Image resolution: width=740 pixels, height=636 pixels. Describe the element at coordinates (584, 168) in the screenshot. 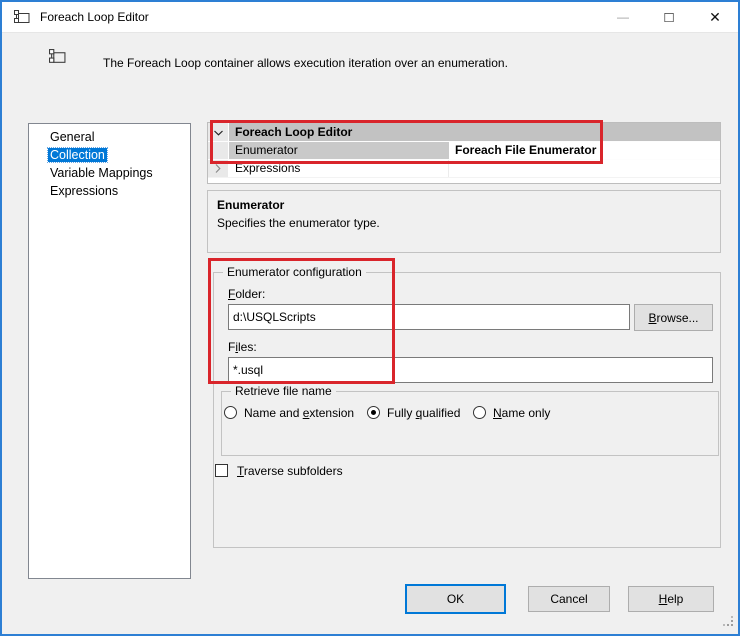

I see `property-value-expressions` at that location.